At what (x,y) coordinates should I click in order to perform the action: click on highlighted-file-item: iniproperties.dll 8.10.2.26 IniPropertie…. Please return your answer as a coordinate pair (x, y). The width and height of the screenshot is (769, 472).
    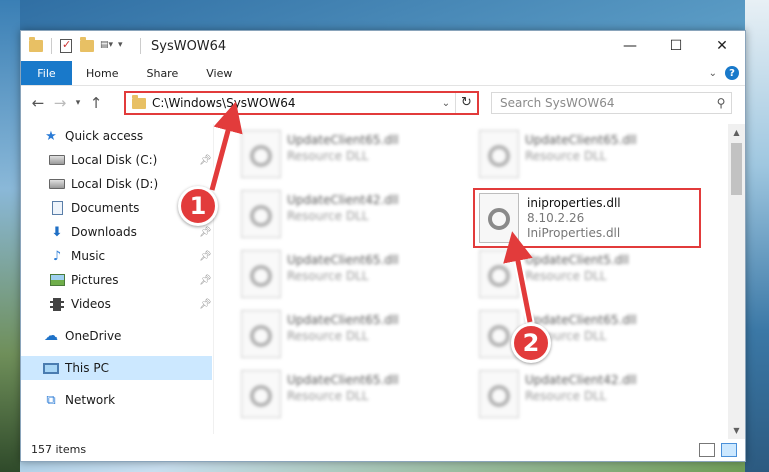
    Looking at the image, I should click on (587, 218).